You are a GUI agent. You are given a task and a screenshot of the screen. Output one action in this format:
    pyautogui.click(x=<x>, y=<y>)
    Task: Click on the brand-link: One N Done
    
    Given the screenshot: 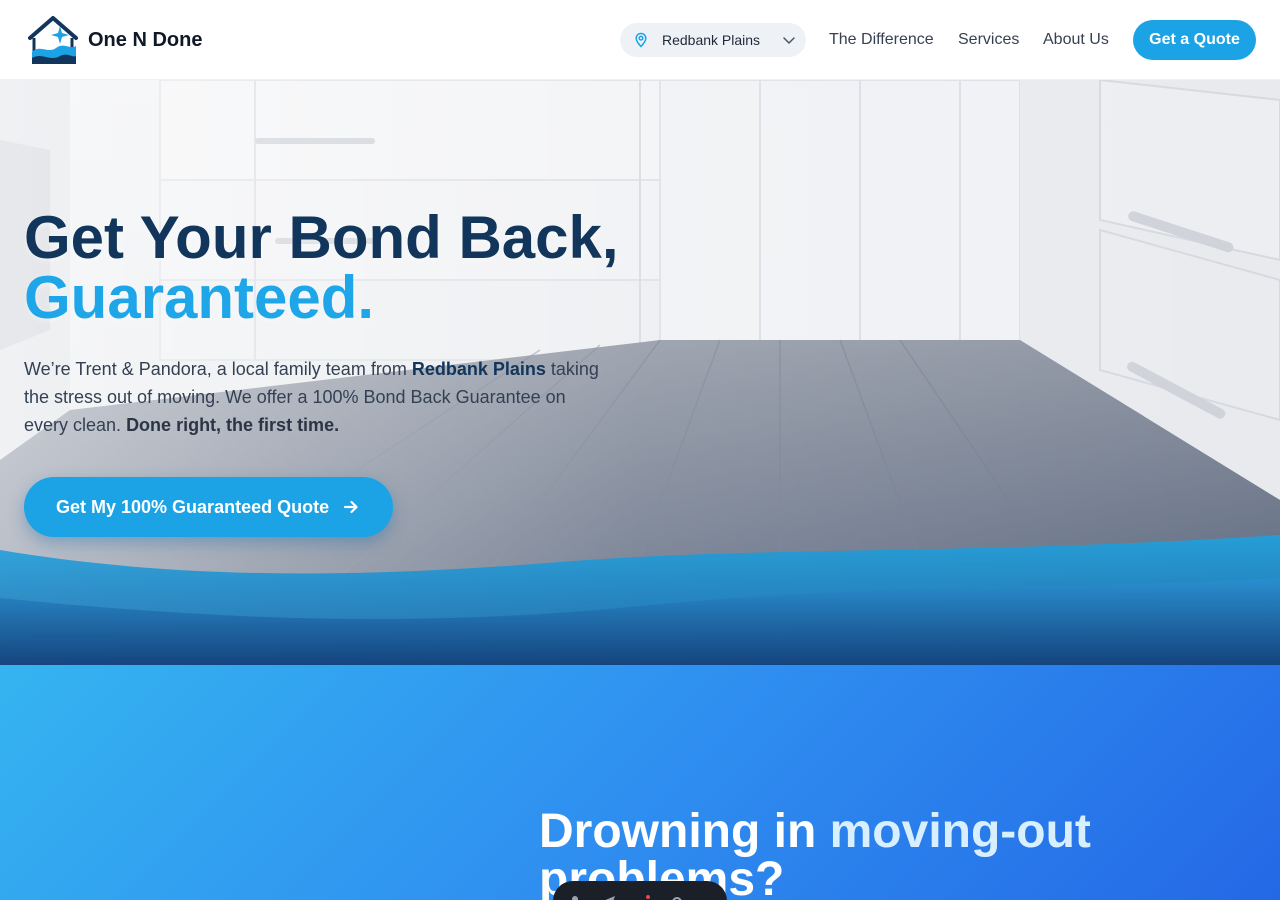 What is the action you would take?
    pyautogui.click(x=113, y=40)
    